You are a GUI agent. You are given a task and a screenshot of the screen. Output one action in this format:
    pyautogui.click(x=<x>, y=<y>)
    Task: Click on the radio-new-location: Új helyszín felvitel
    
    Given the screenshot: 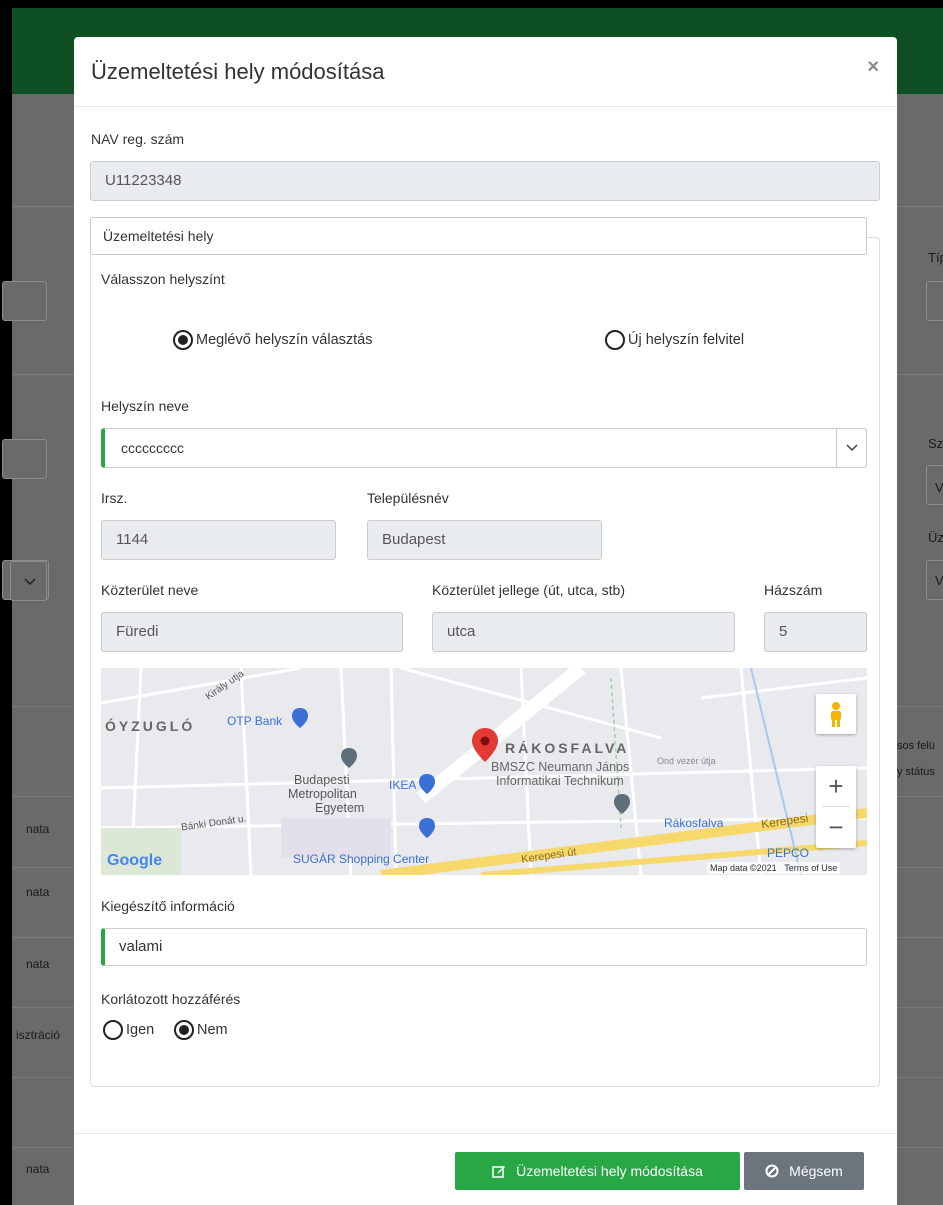 What is the action you would take?
    pyautogui.click(x=674, y=340)
    